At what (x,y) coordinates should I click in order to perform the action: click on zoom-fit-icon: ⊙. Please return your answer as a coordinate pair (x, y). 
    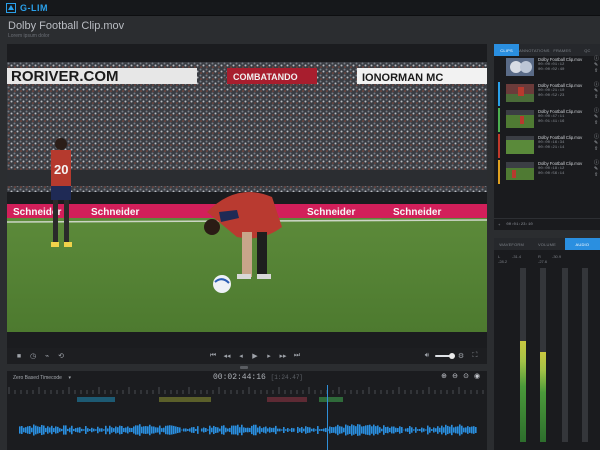
    Looking at the image, I should click on (466, 377).